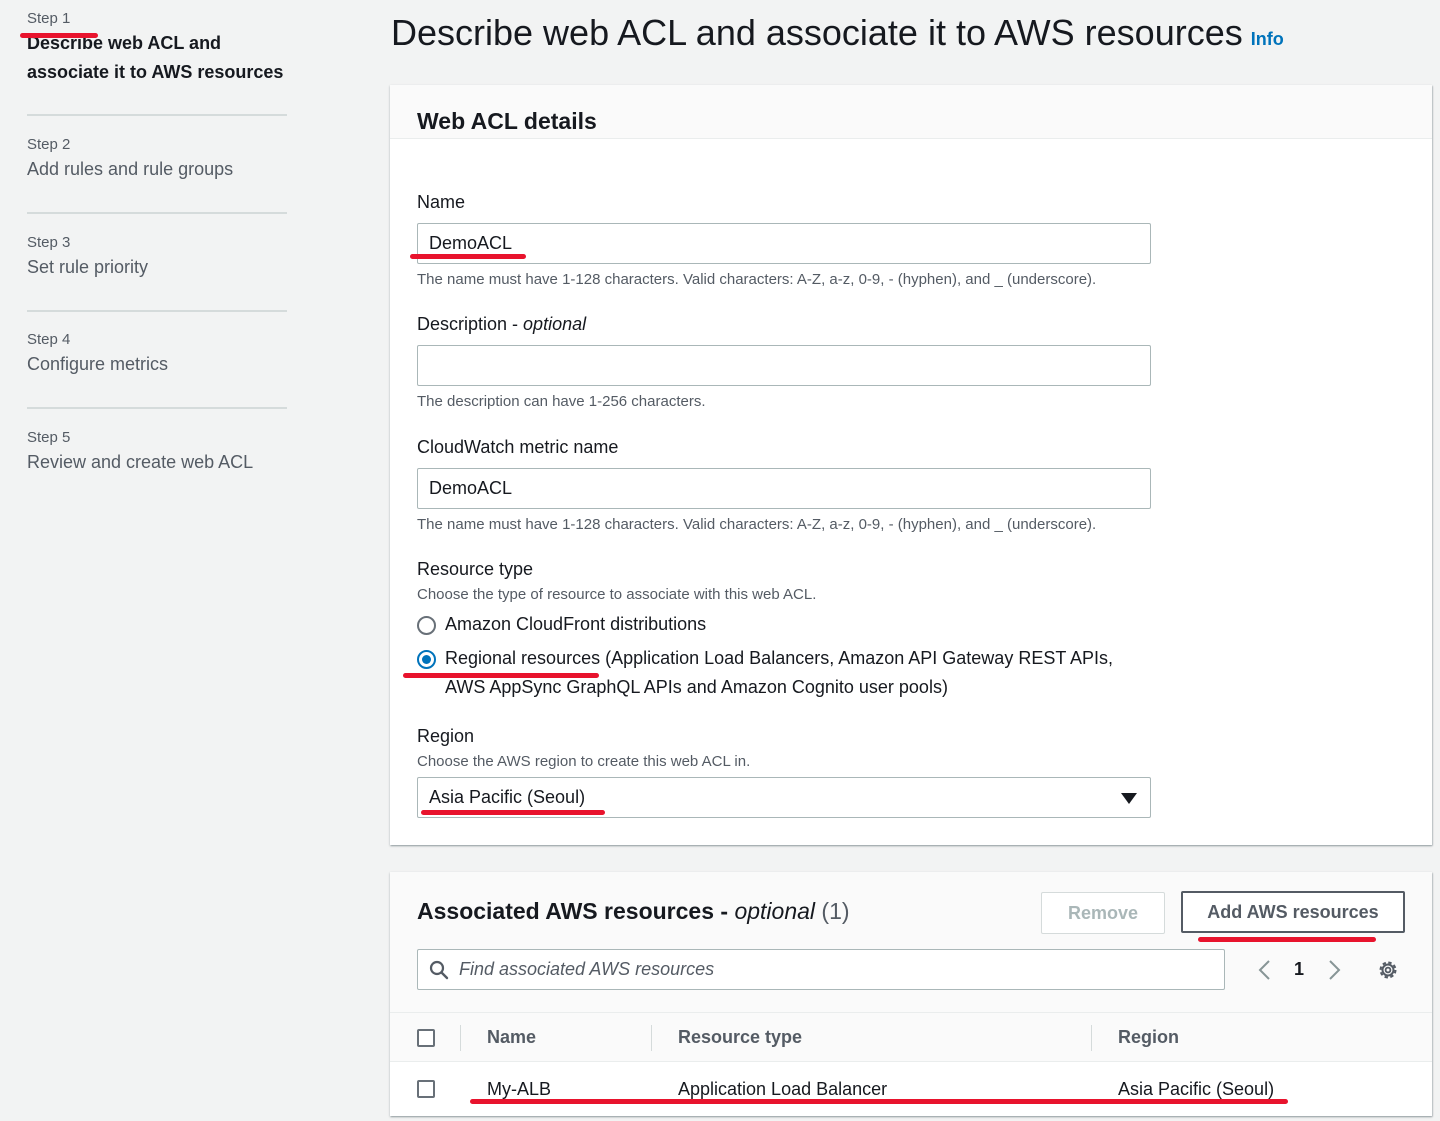  Describe the element at coordinates (441, 202) in the screenshot. I see `name-label: Name` at that location.